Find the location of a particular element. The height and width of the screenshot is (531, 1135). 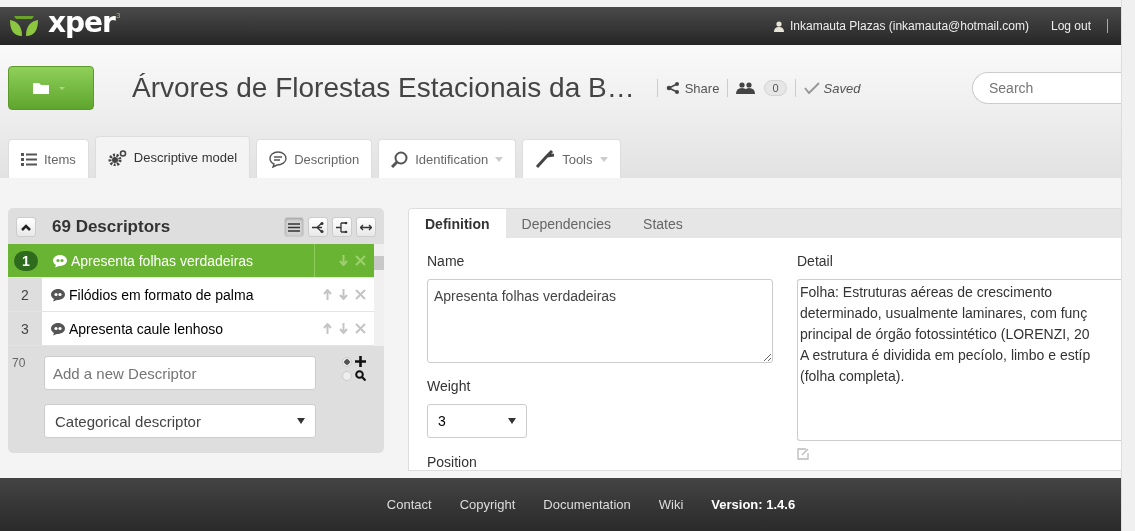

main-tab: Tools is located at coordinates (571, 158).